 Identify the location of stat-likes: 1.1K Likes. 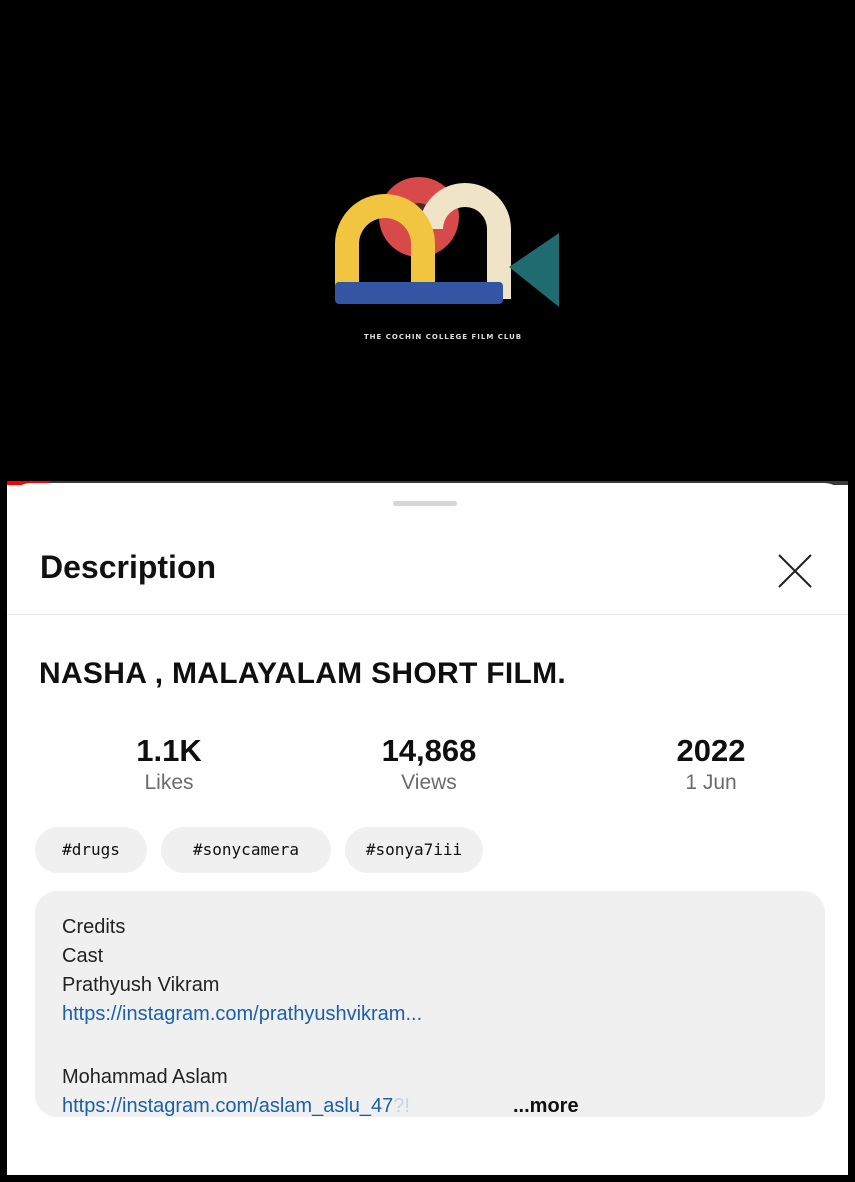
(169, 765).